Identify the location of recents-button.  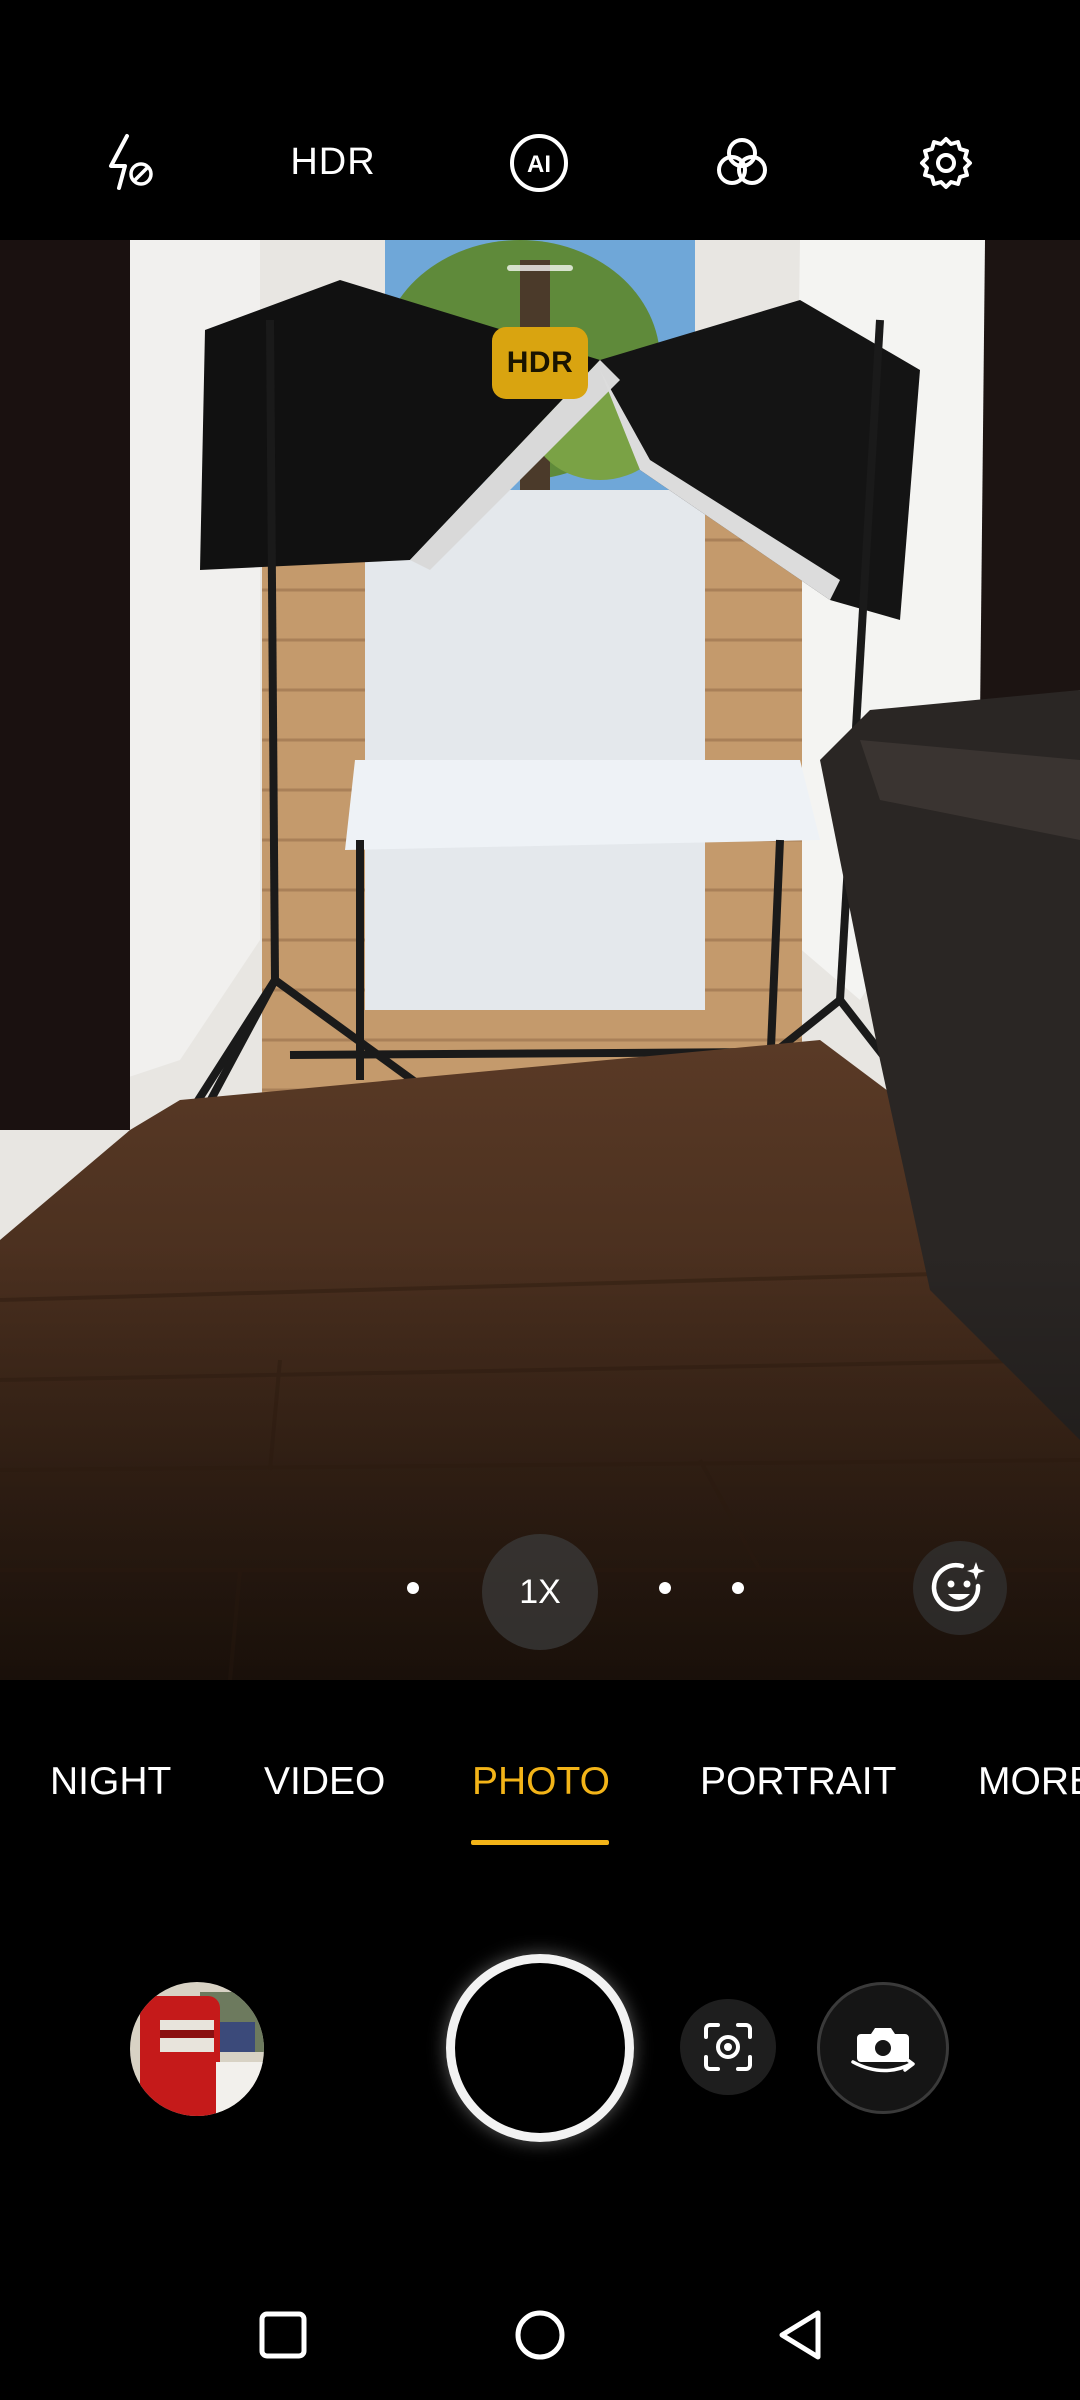
(283, 2335).